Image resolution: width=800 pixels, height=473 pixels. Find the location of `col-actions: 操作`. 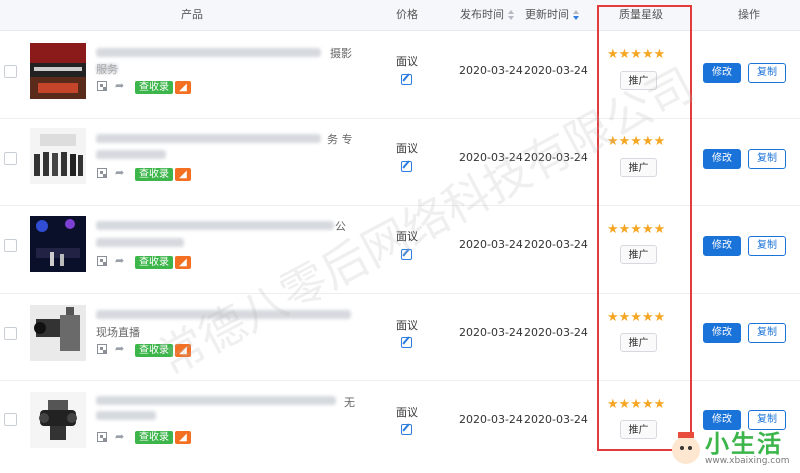

col-actions: 操作 is located at coordinates (749, 14).